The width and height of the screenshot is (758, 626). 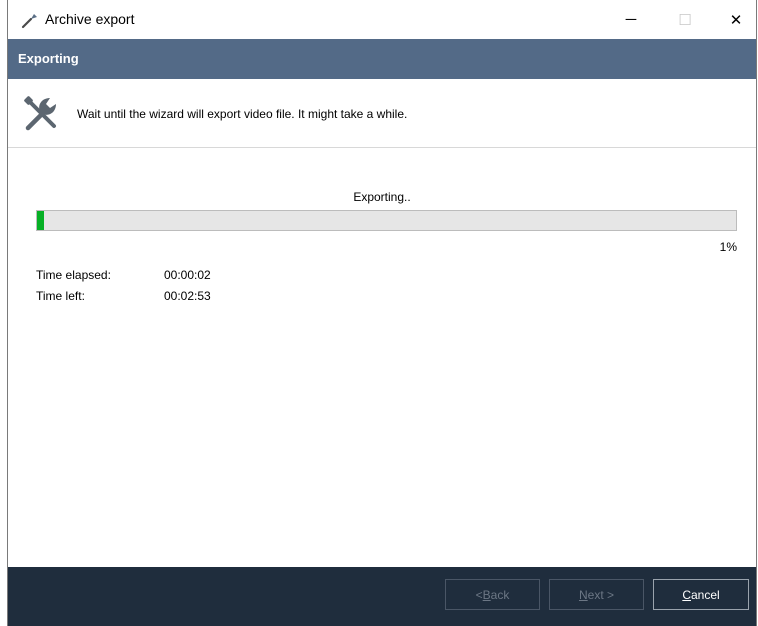 What do you see at coordinates (601, 594) in the screenshot?
I see `next-button-label: ext >` at bounding box center [601, 594].